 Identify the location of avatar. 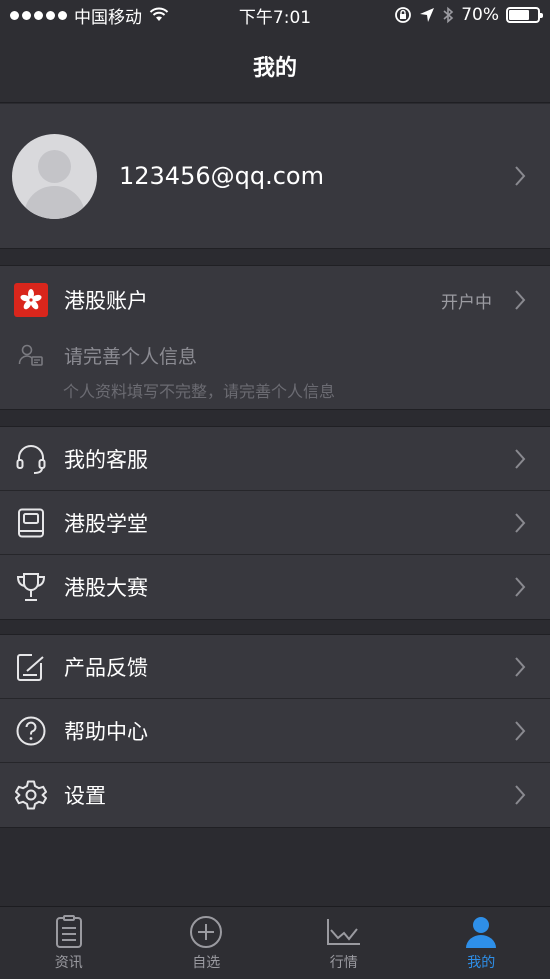
(54, 176).